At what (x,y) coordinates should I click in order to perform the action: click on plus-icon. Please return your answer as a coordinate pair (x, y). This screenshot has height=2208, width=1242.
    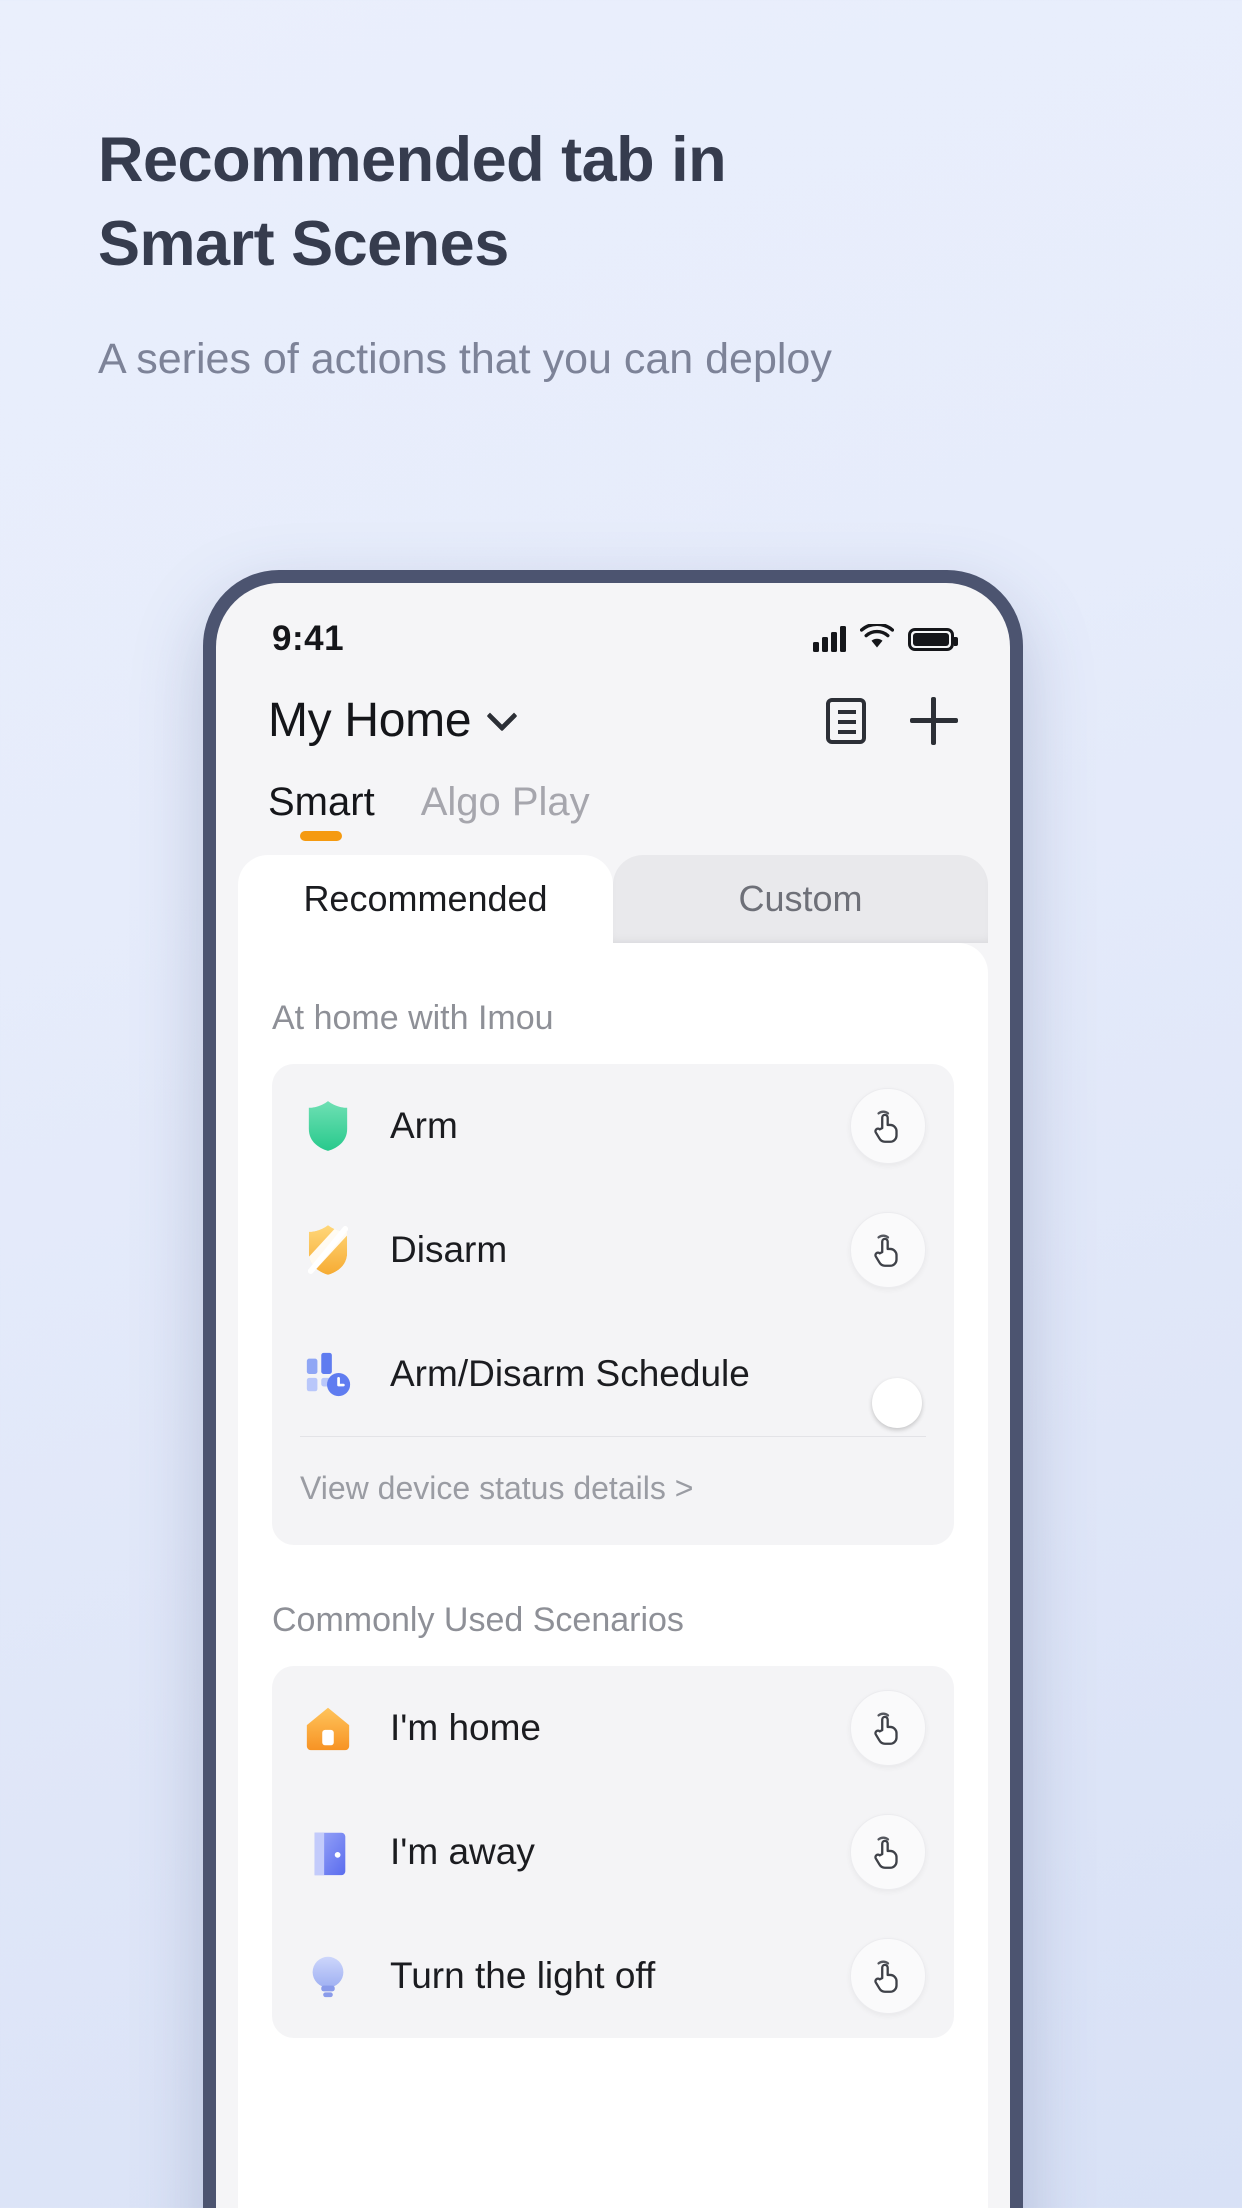
    Looking at the image, I should click on (934, 720).